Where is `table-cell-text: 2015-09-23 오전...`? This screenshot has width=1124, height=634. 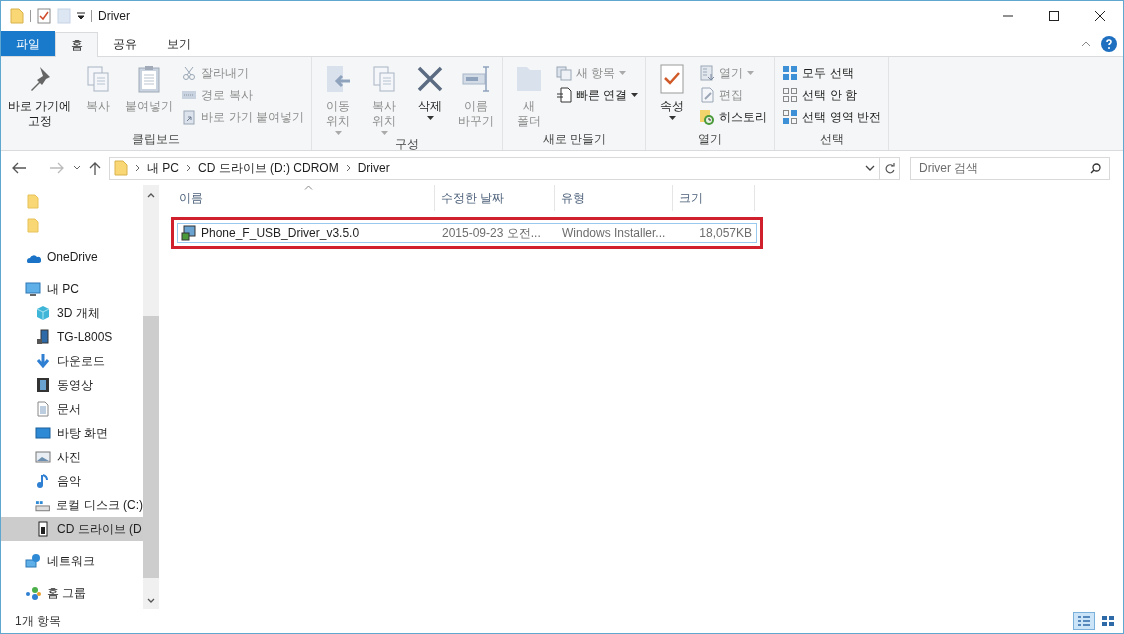 table-cell-text: 2015-09-23 오전... is located at coordinates (491, 233).